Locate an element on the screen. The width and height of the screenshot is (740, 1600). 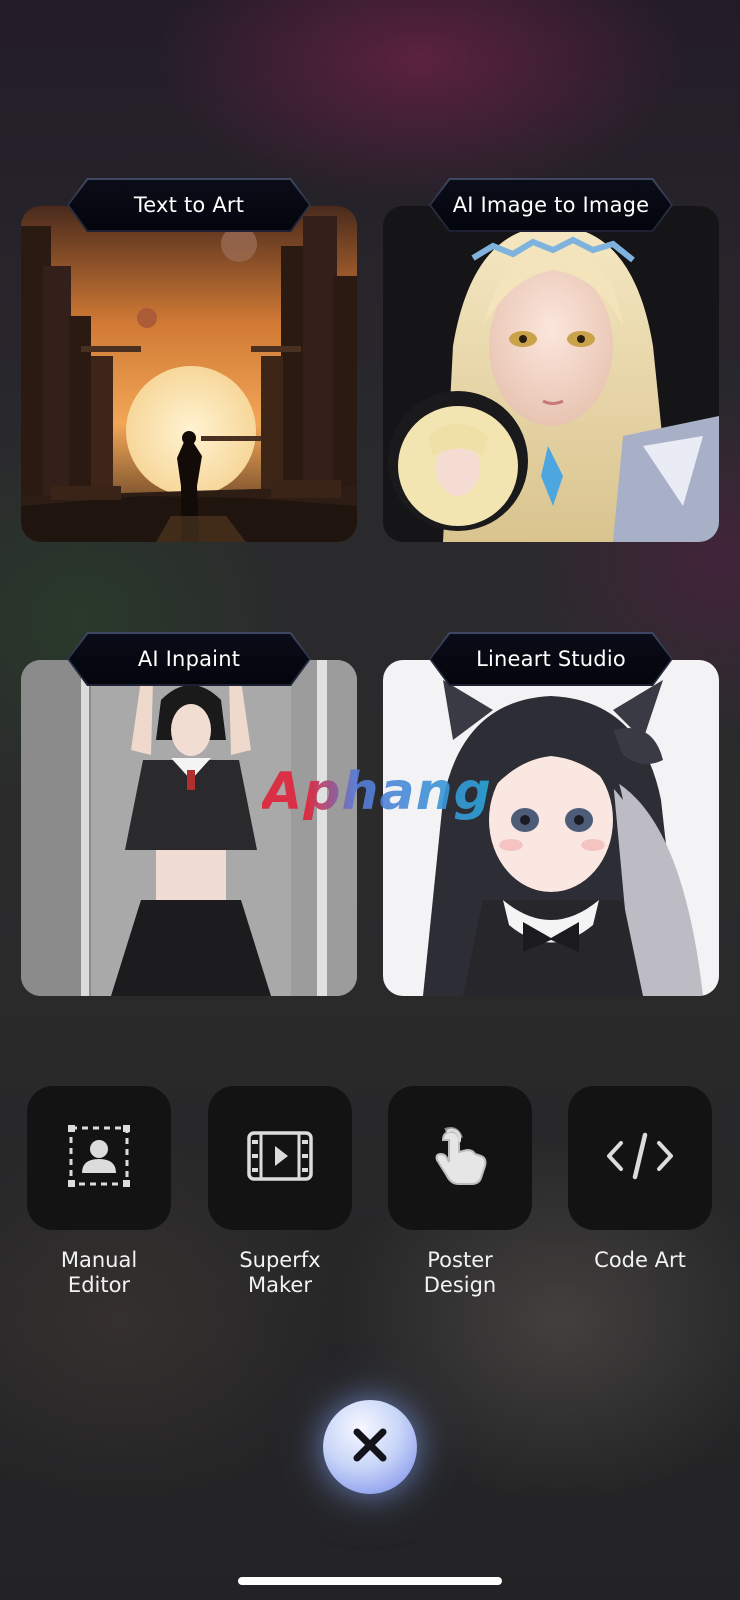
tool-manual-editor: Manual Editor is located at coordinates (99, 1192).